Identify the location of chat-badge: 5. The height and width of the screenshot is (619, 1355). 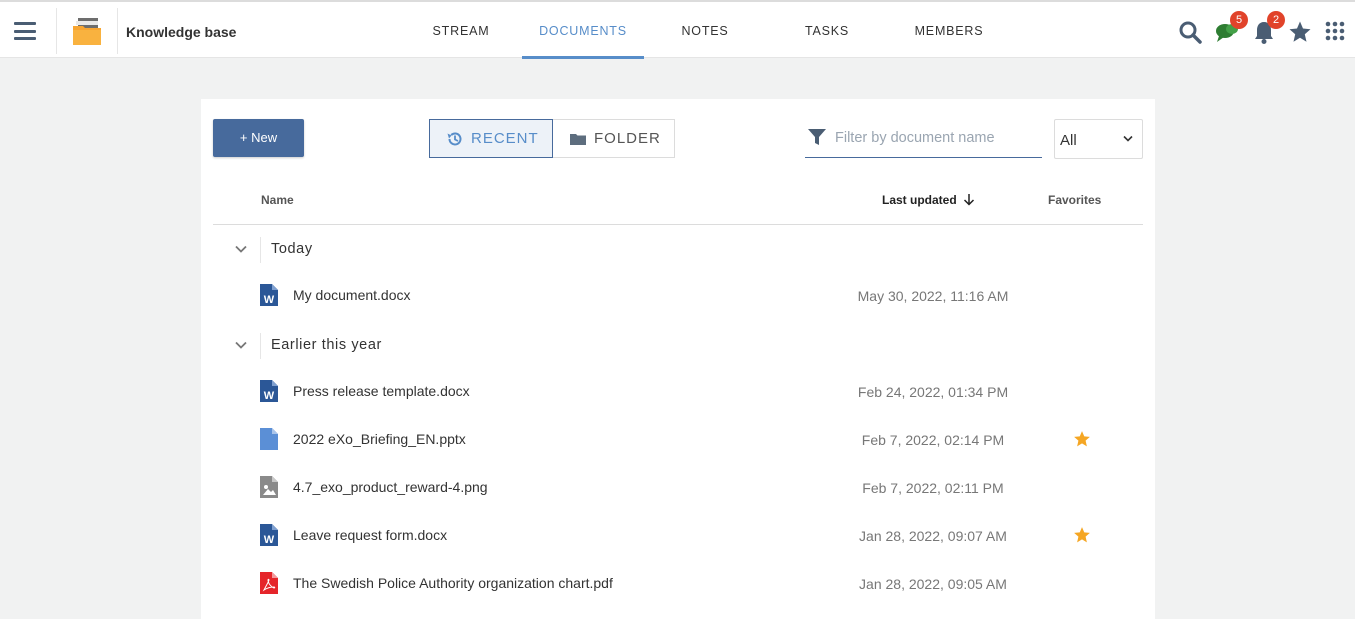
(1239, 20).